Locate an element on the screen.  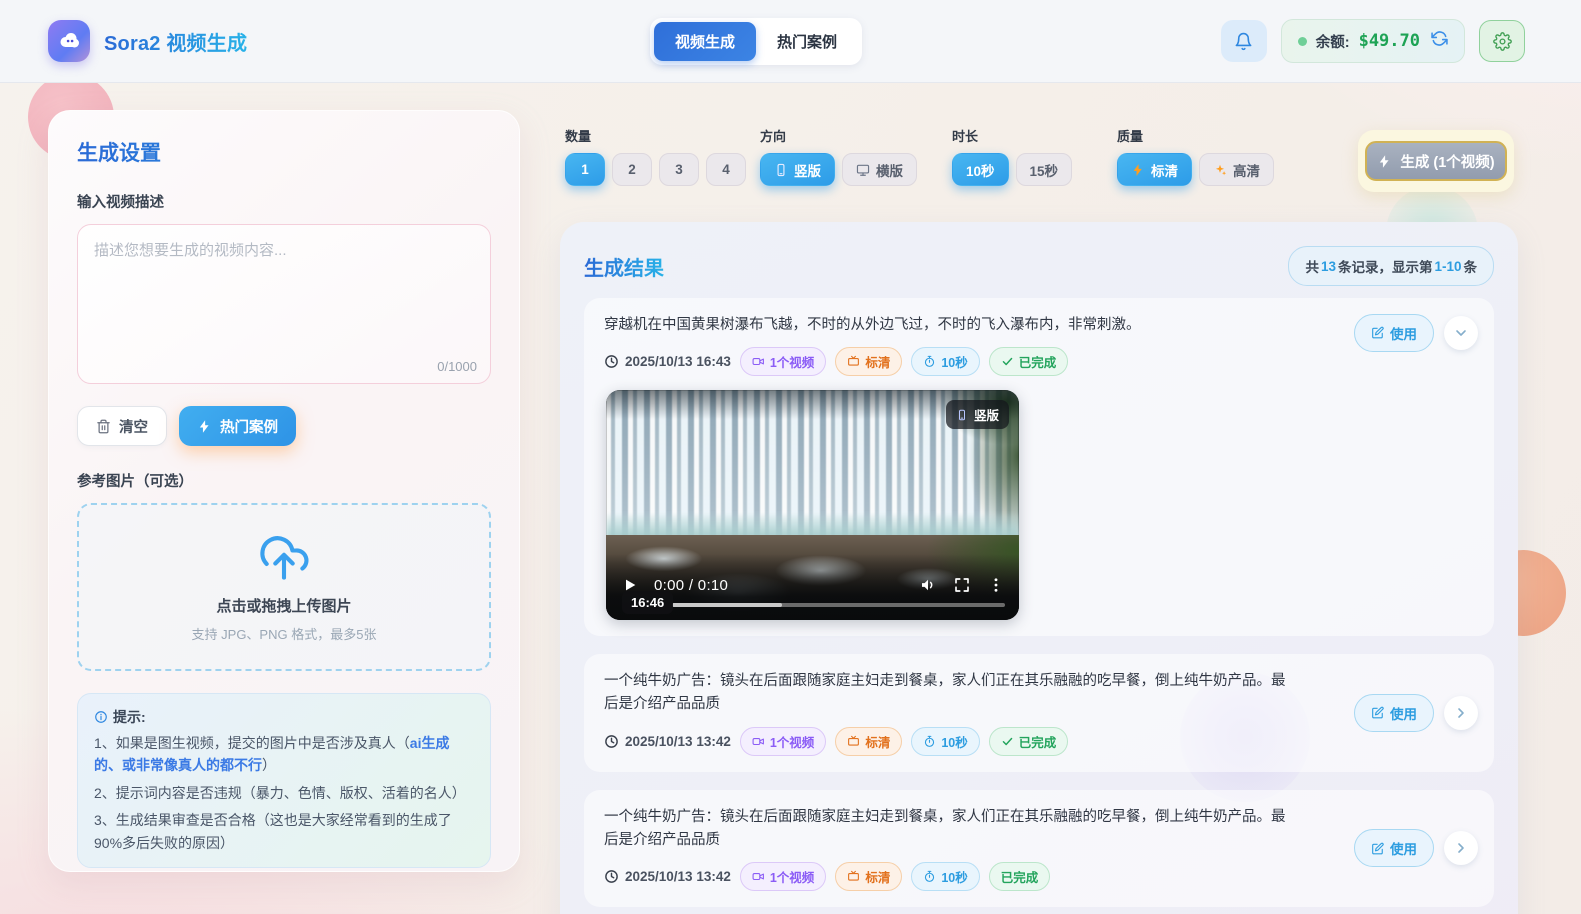
settings-buttons-row: 清空 热门案例 is located at coordinates (284, 426).